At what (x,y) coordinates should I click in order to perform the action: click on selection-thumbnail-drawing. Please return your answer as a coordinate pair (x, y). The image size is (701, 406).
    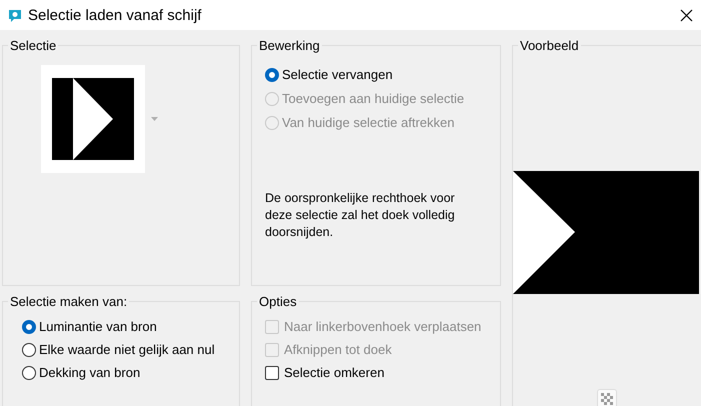
    Looking at the image, I should click on (93, 119).